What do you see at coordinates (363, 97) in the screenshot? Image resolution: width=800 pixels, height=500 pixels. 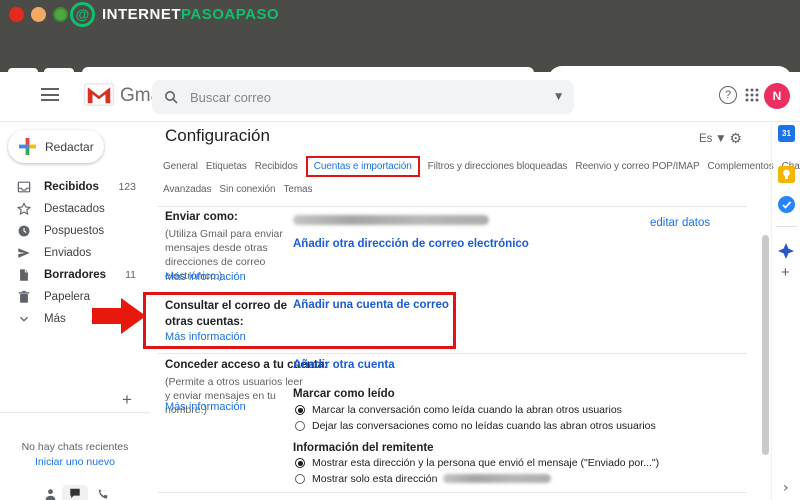 I see `gmail-search-bar: Buscar correo ▼` at bounding box center [363, 97].